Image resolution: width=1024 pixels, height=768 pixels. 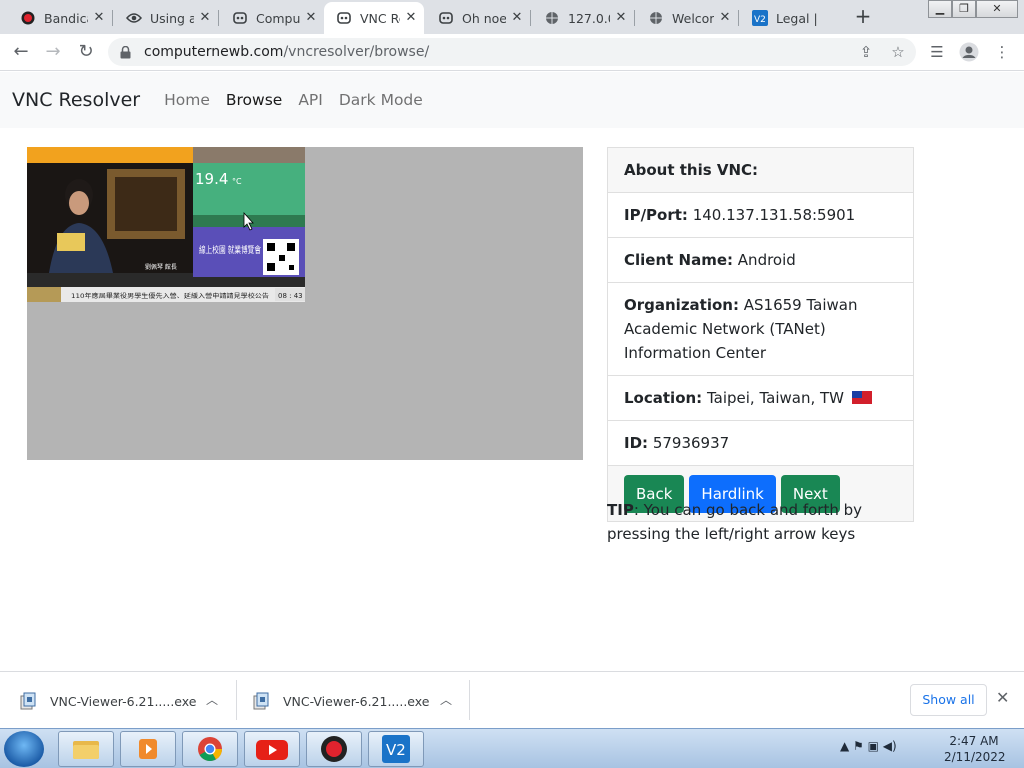 What do you see at coordinates (86, 749) in the screenshot?
I see `file-explorer-icon` at bounding box center [86, 749].